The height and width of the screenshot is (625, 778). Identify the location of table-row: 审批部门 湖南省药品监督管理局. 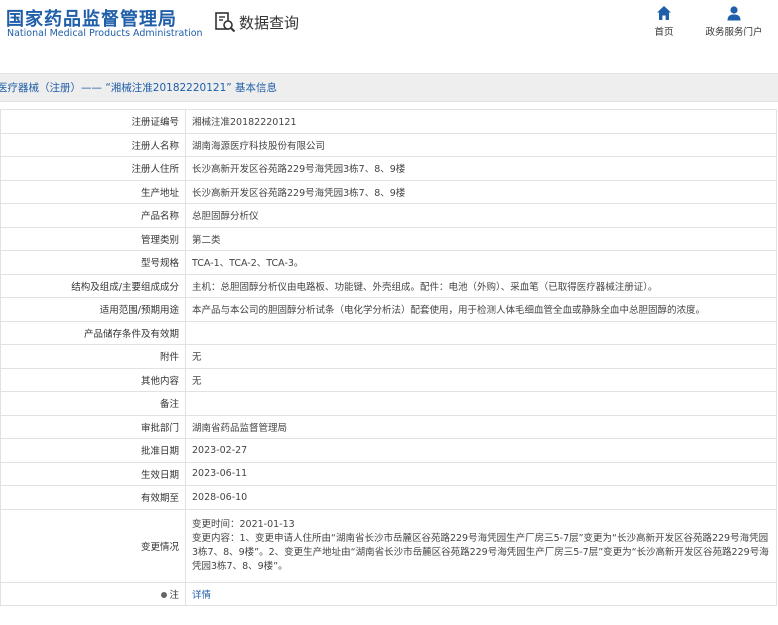
(388, 426).